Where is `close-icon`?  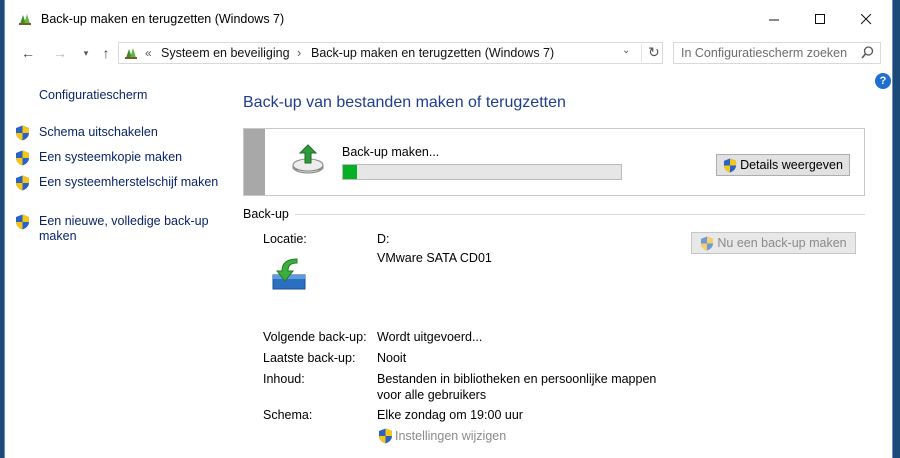 close-icon is located at coordinates (865, 18).